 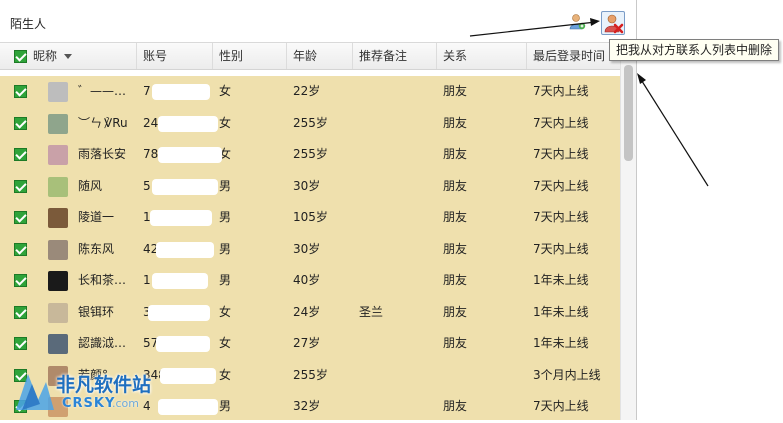 What do you see at coordinates (96, 248) in the screenshot?
I see `nickname-cell: 陈东风` at bounding box center [96, 248].